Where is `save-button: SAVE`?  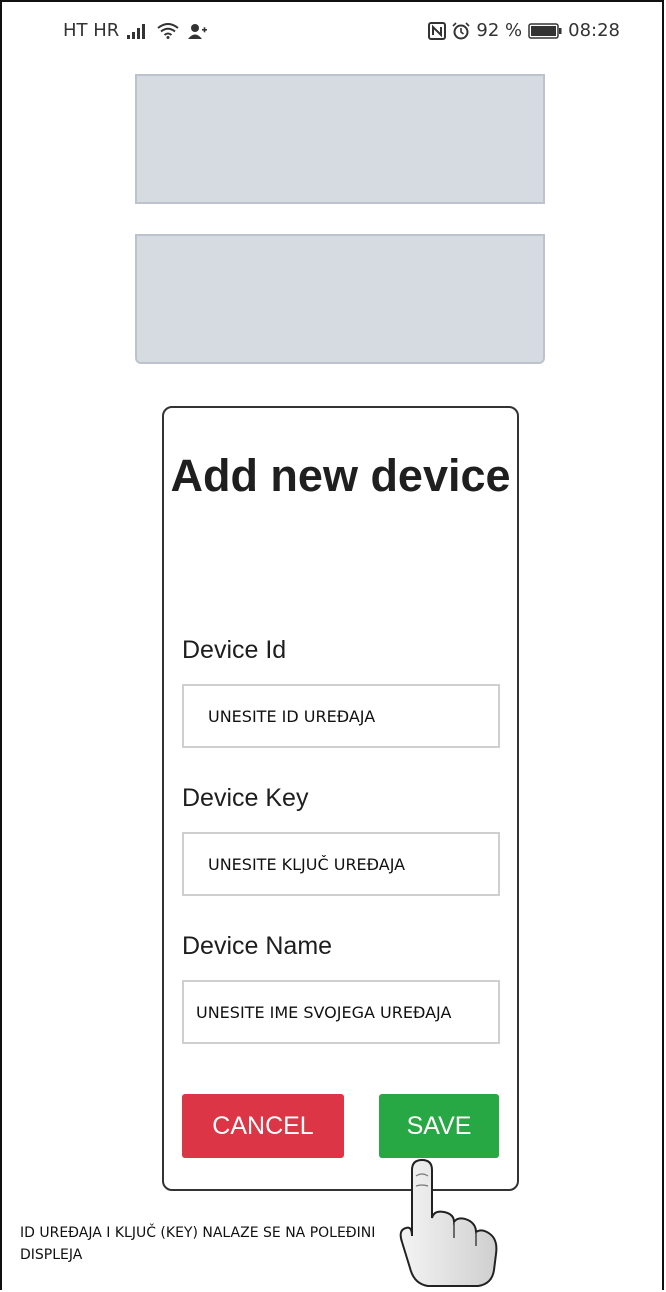
save-button: SAVE is located at coordinates (439, 1126).